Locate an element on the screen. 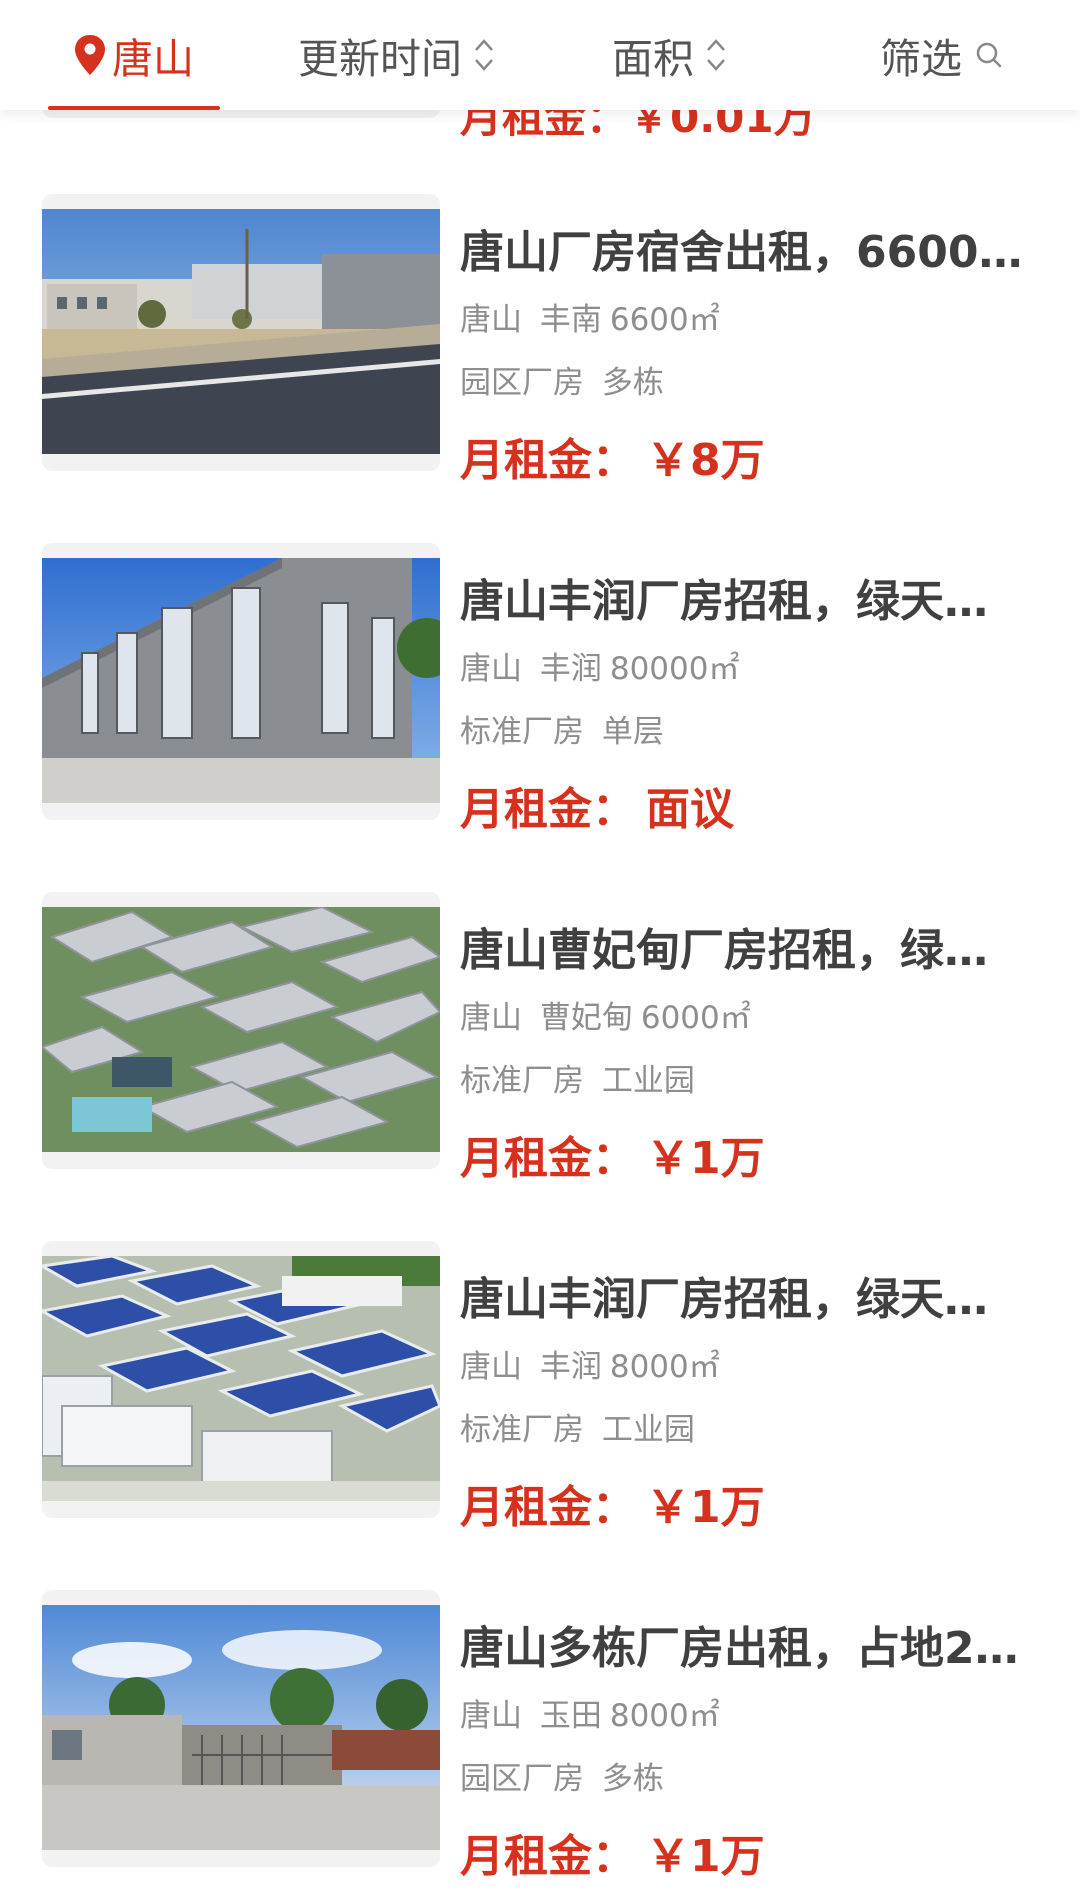 The width and height of the screenshot is (1080, 1898). listing-district: 丰南 is located at coordinates (570, 320).